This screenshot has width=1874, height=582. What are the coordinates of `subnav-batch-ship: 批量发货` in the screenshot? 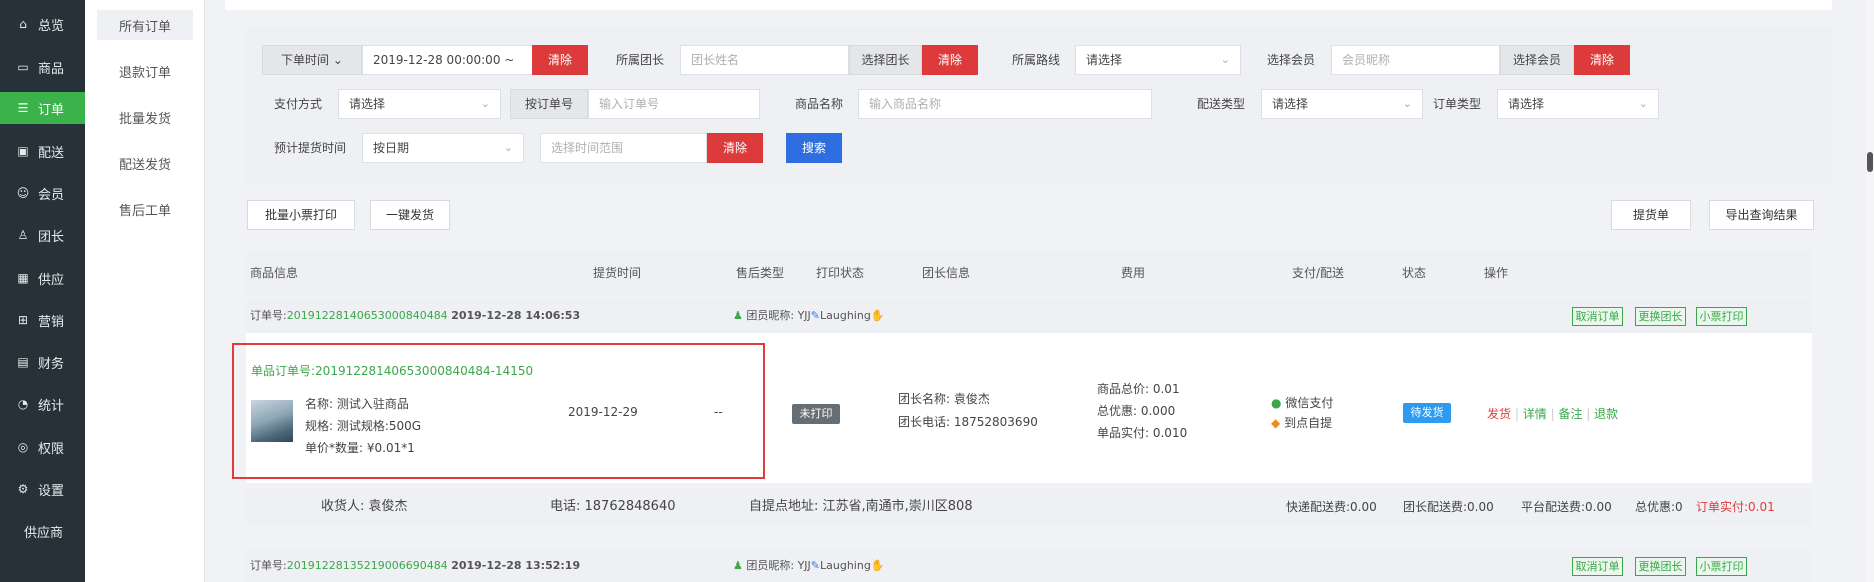 It's located at (145, 117).